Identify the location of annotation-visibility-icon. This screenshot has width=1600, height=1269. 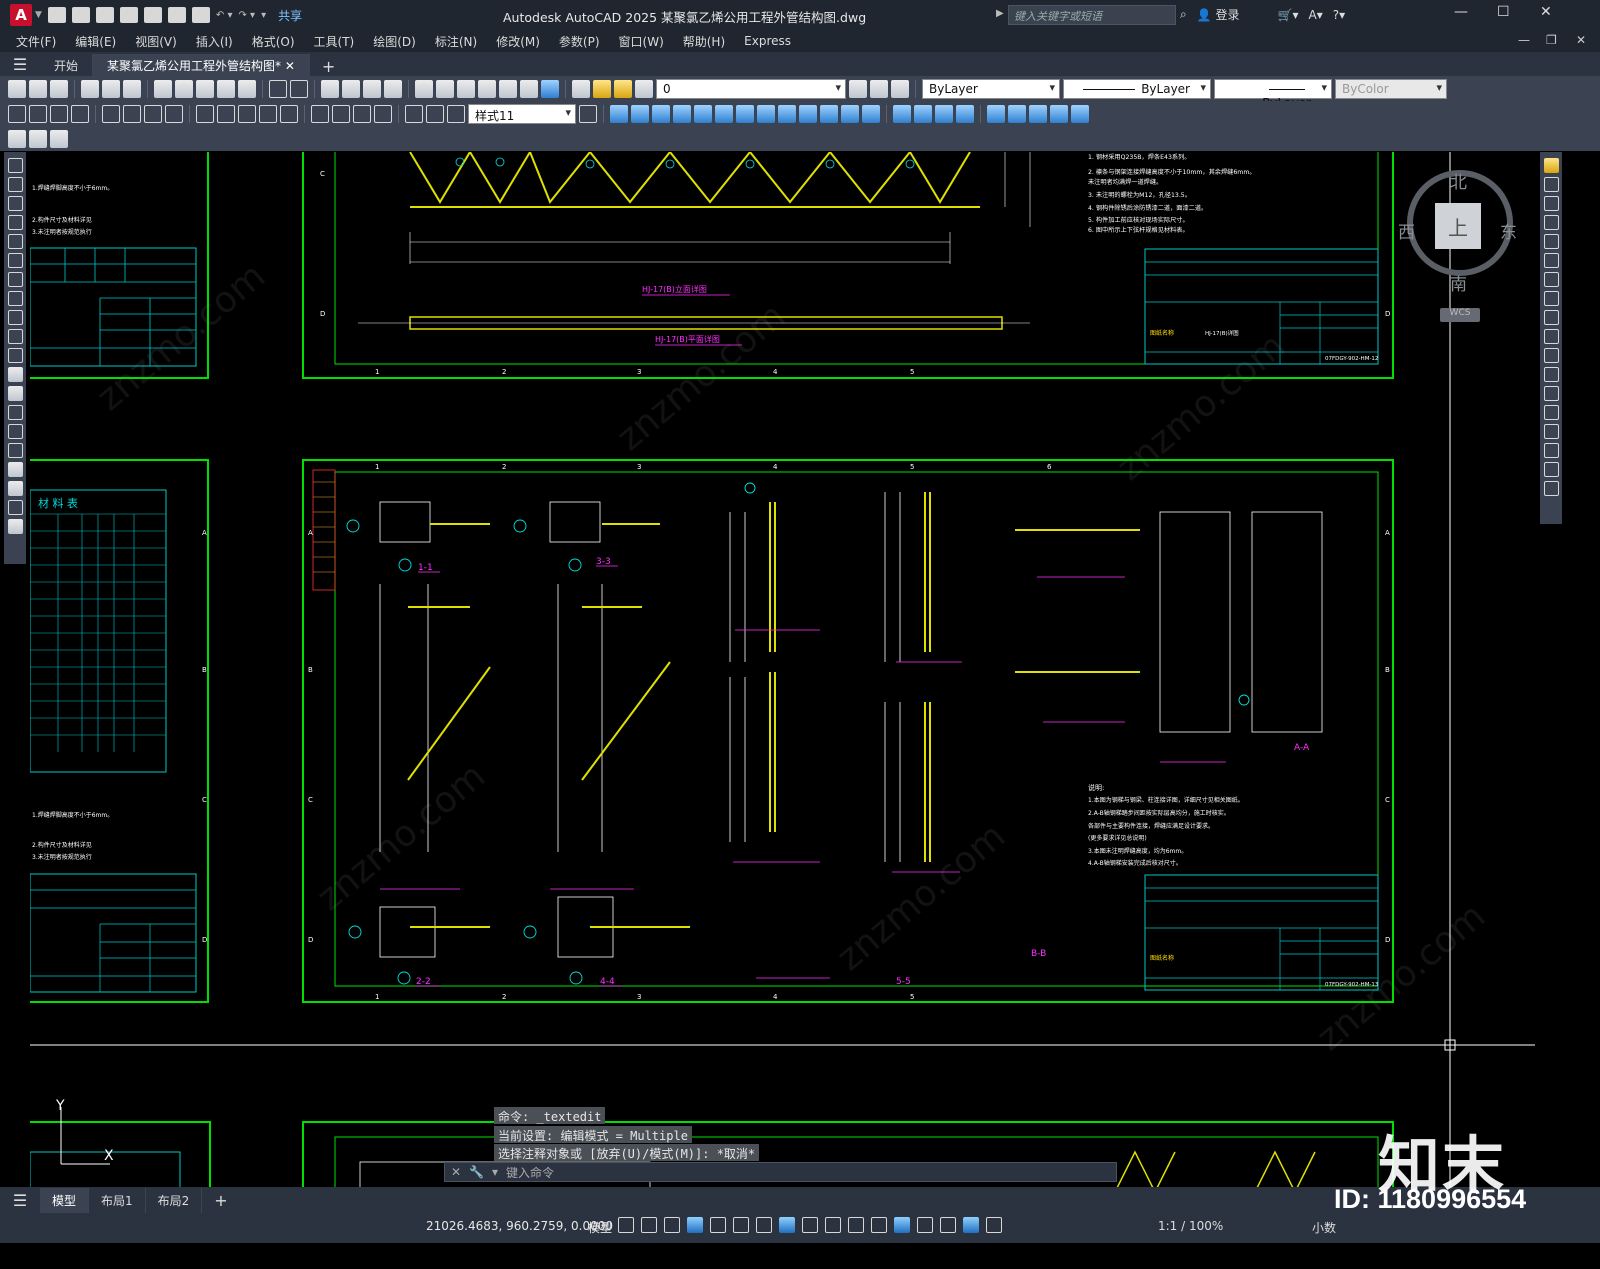
(971, 1225).